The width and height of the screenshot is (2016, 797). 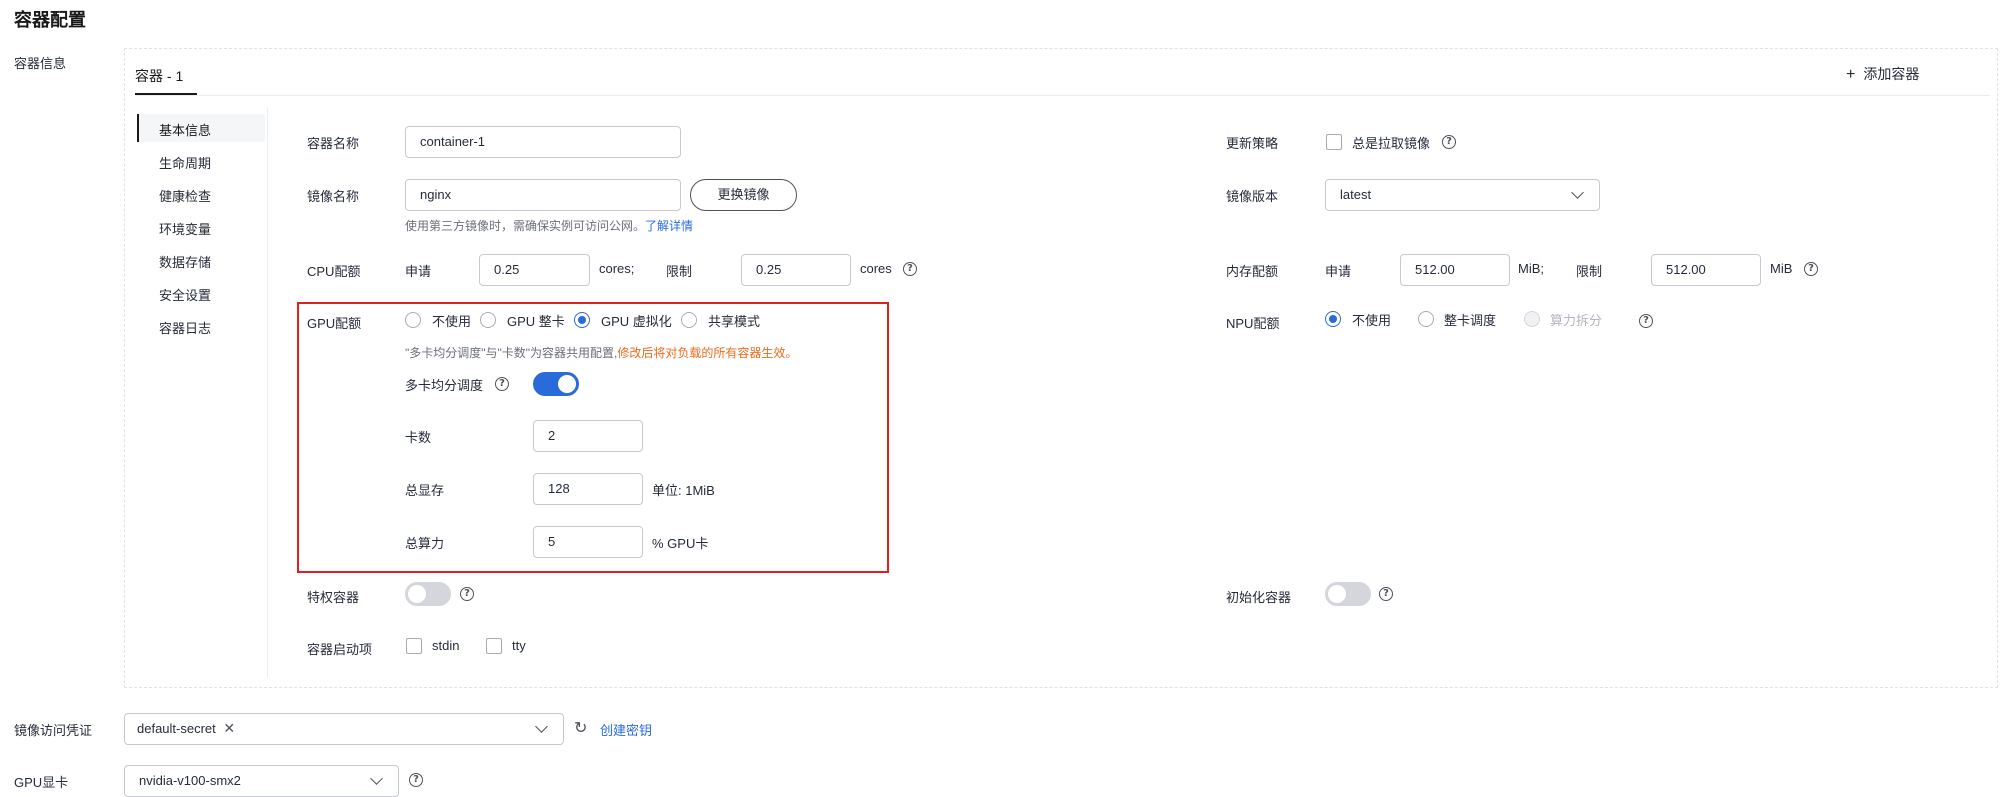 What do you see at coordinates (519, 645) in the screenshot?
I see `tty-label: tty` at bounding box center [519, 645].